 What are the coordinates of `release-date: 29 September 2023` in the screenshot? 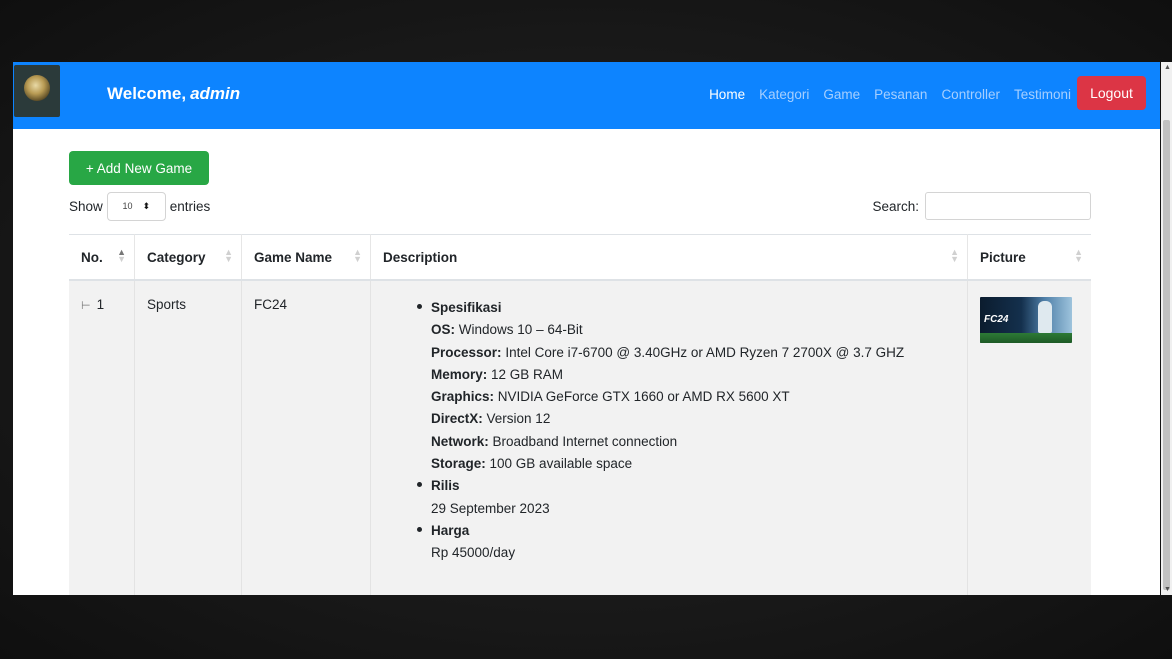 It's located at (490, 508).